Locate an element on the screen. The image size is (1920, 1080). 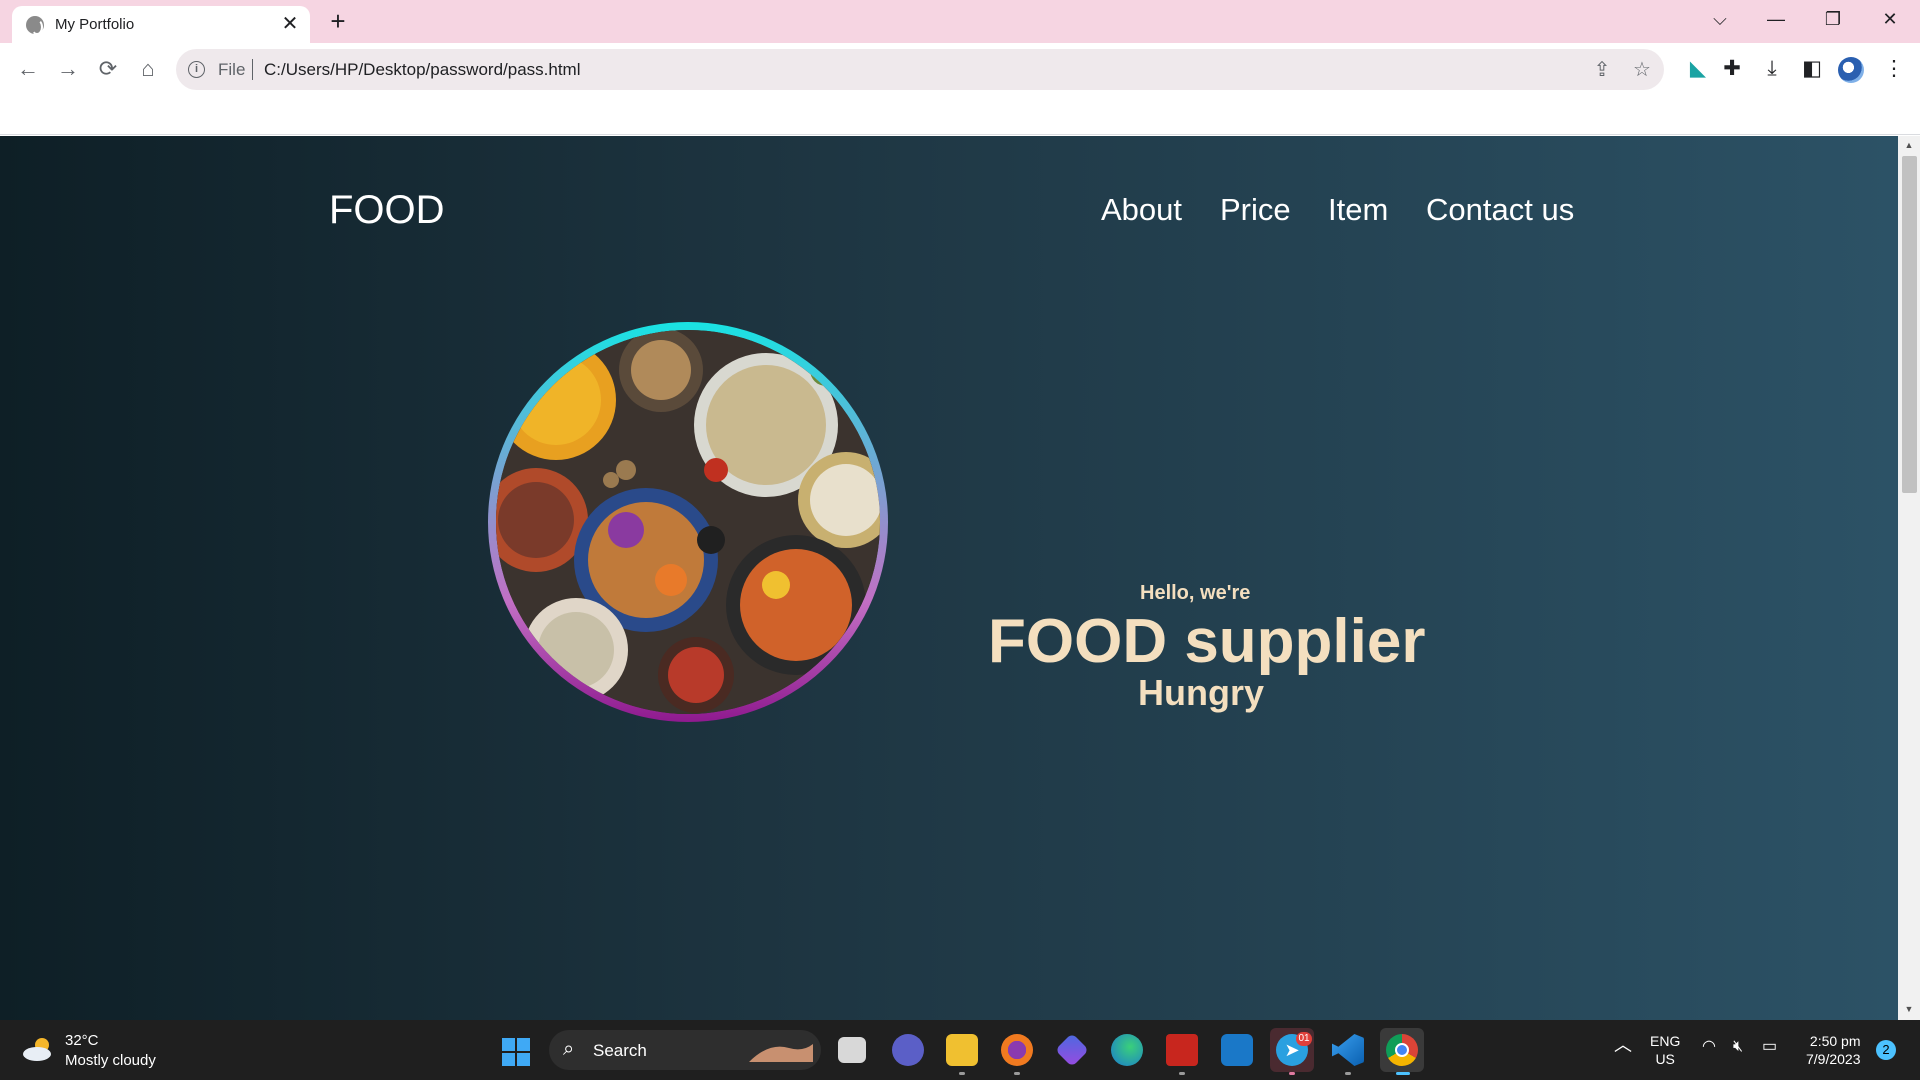
language-indicator: ENG US is located at coordinates (1665, 1050).